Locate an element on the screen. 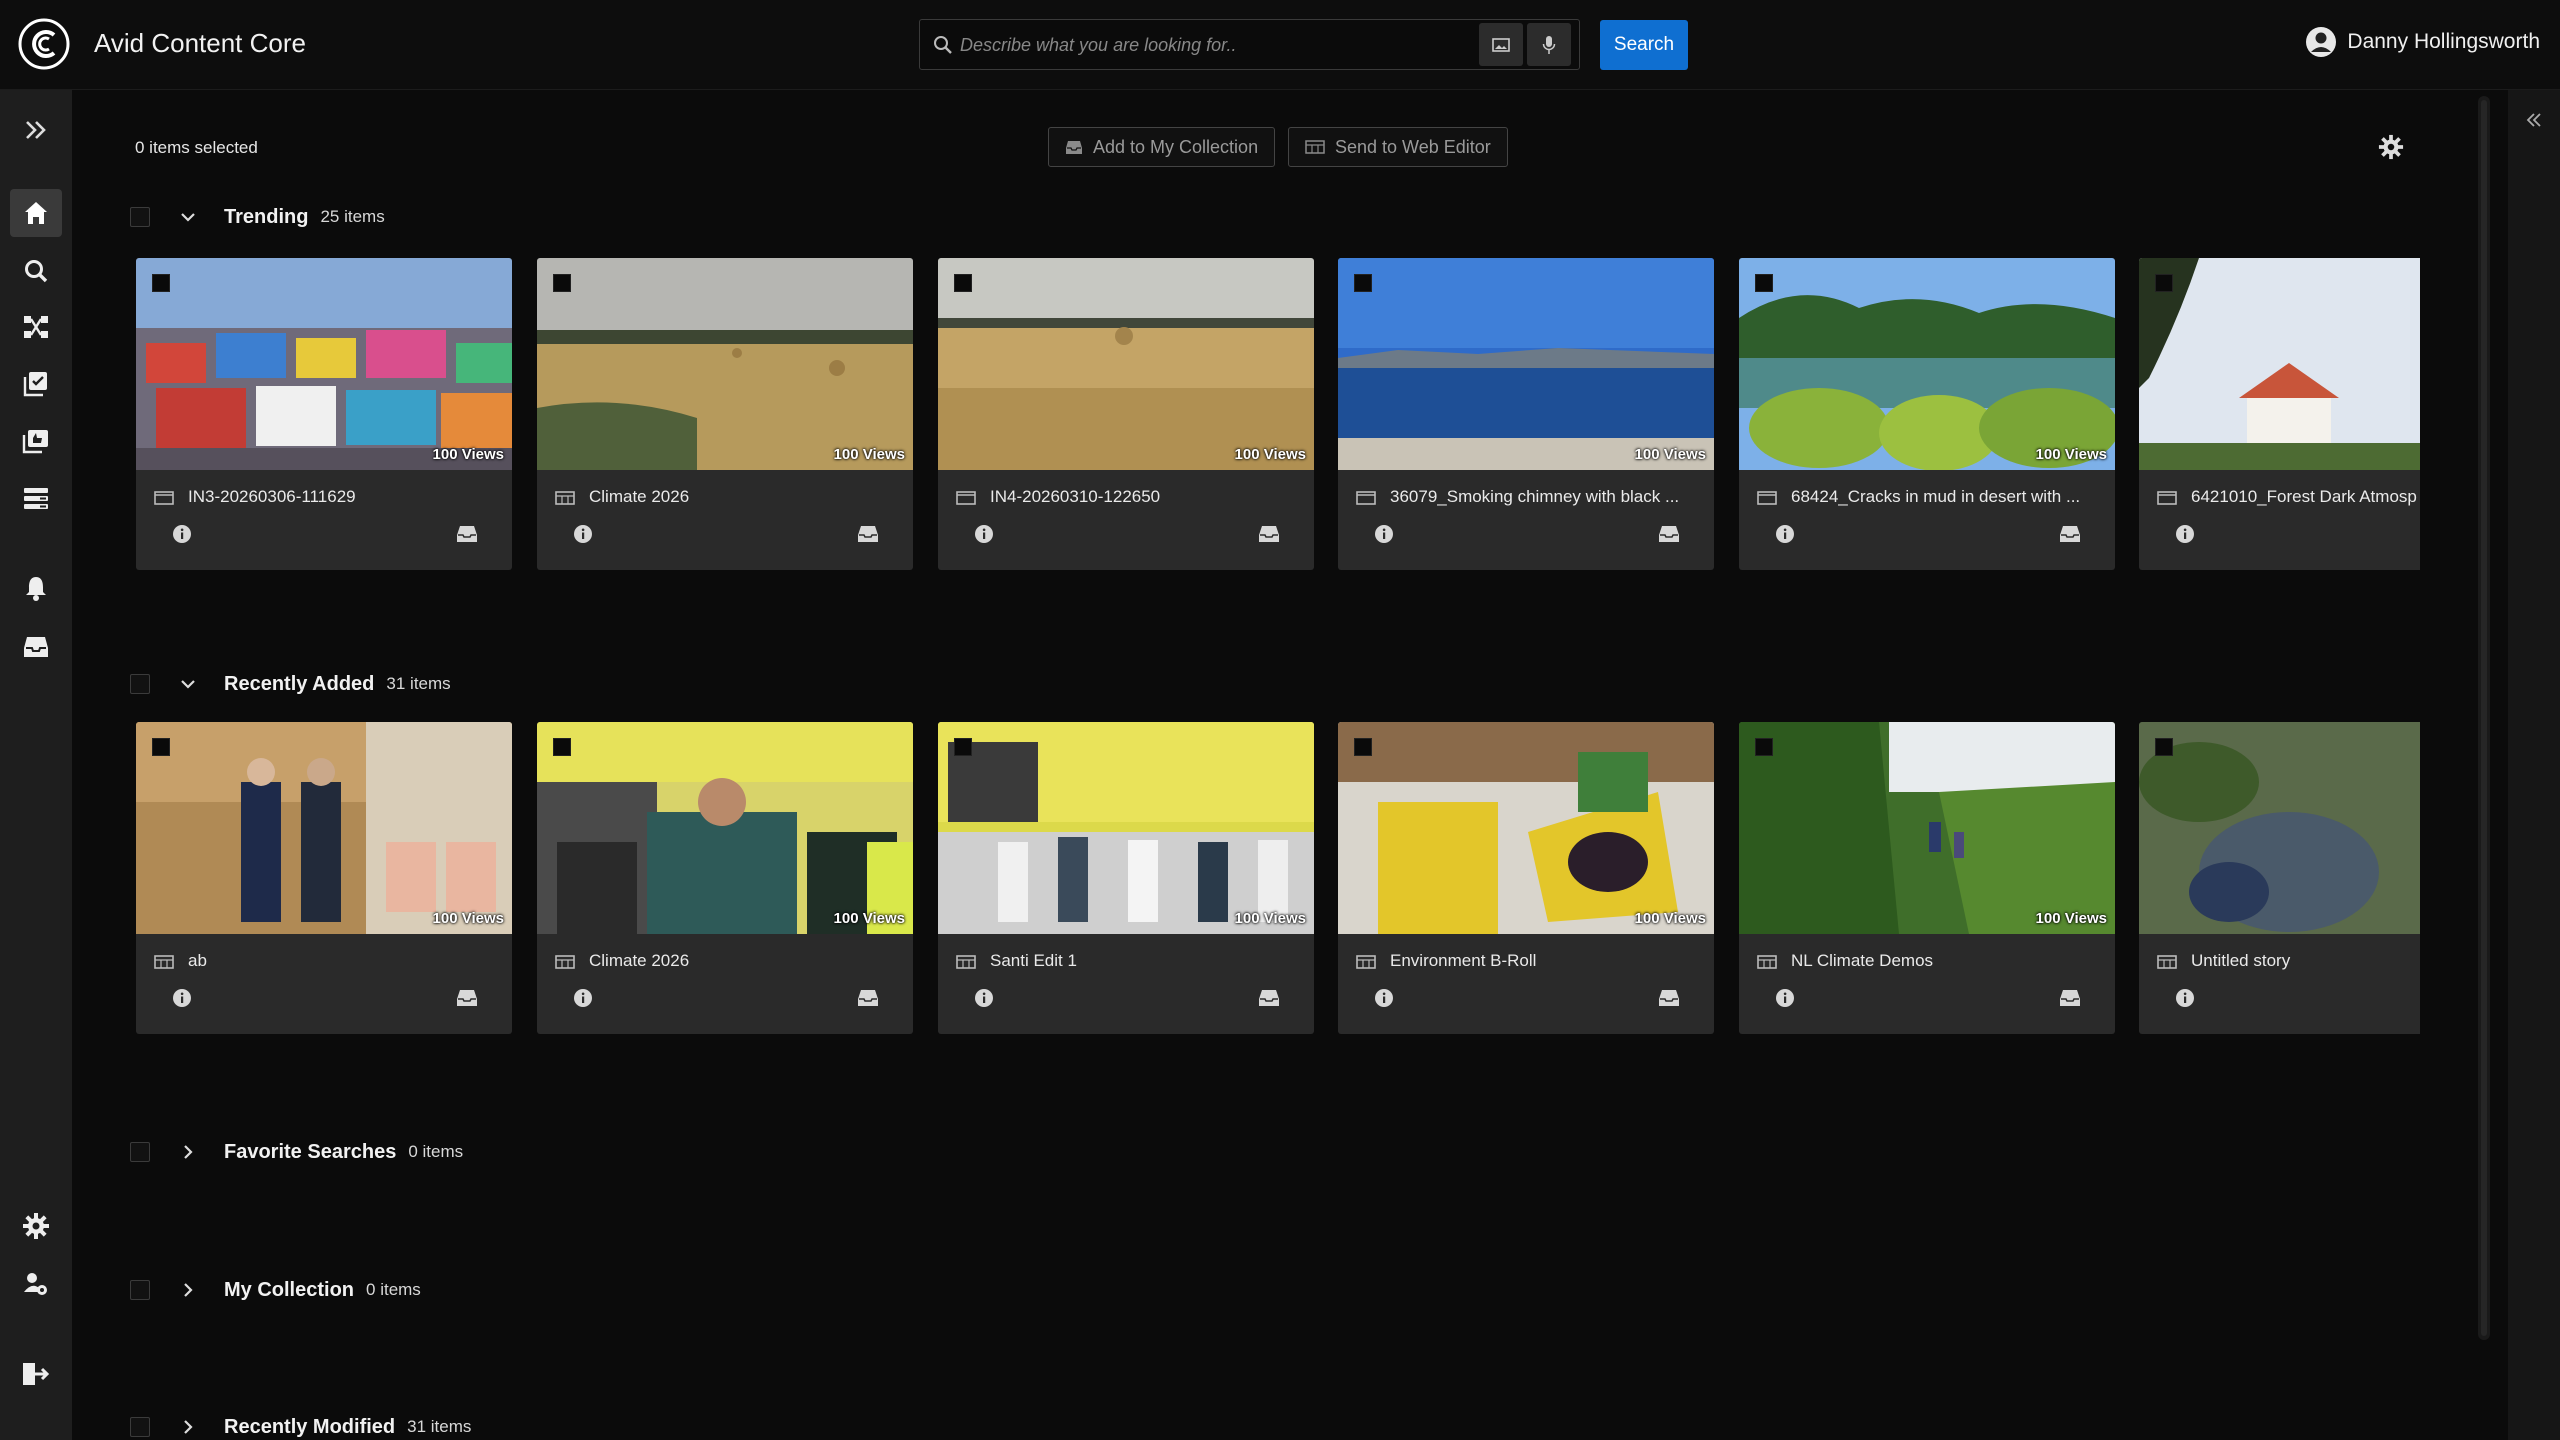  asset-card: 100 Views ab is located at coordinates (324, 878).